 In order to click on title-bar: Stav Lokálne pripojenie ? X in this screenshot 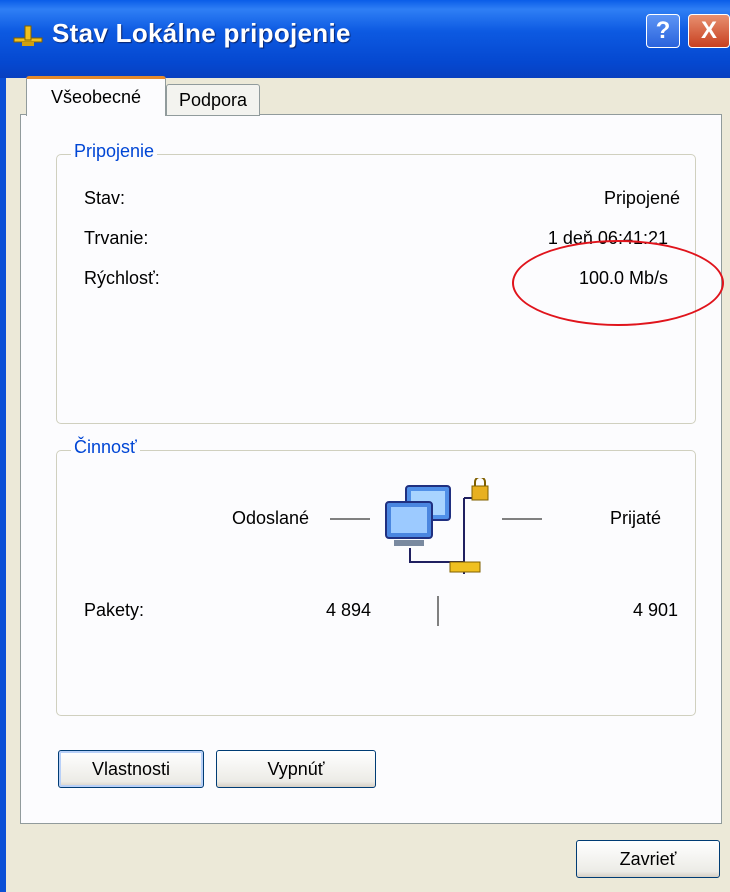, I will do `click(365, 39)`.